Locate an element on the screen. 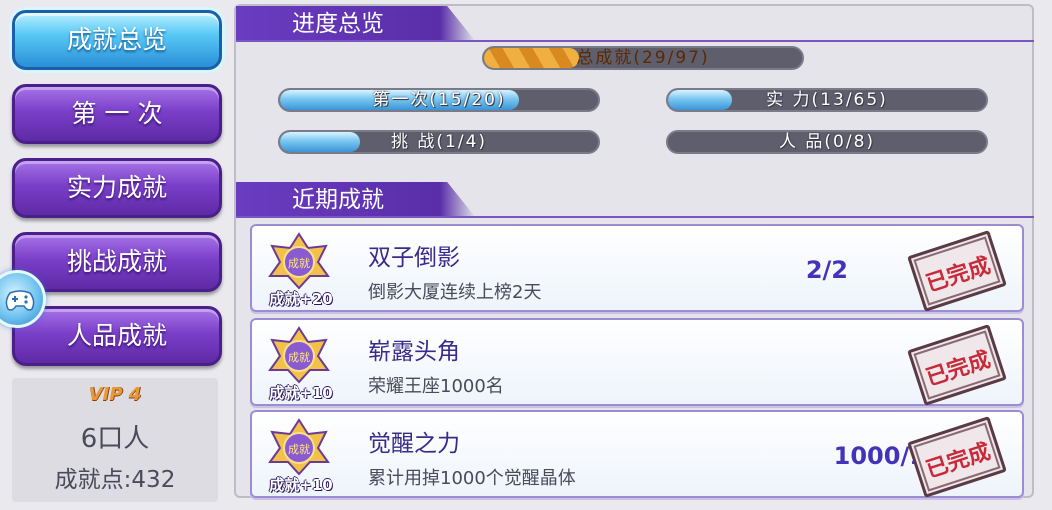 The width and height of the screenshot is (1052, 510). overview-header: 进度总览 is located at coordinates (356, 24).